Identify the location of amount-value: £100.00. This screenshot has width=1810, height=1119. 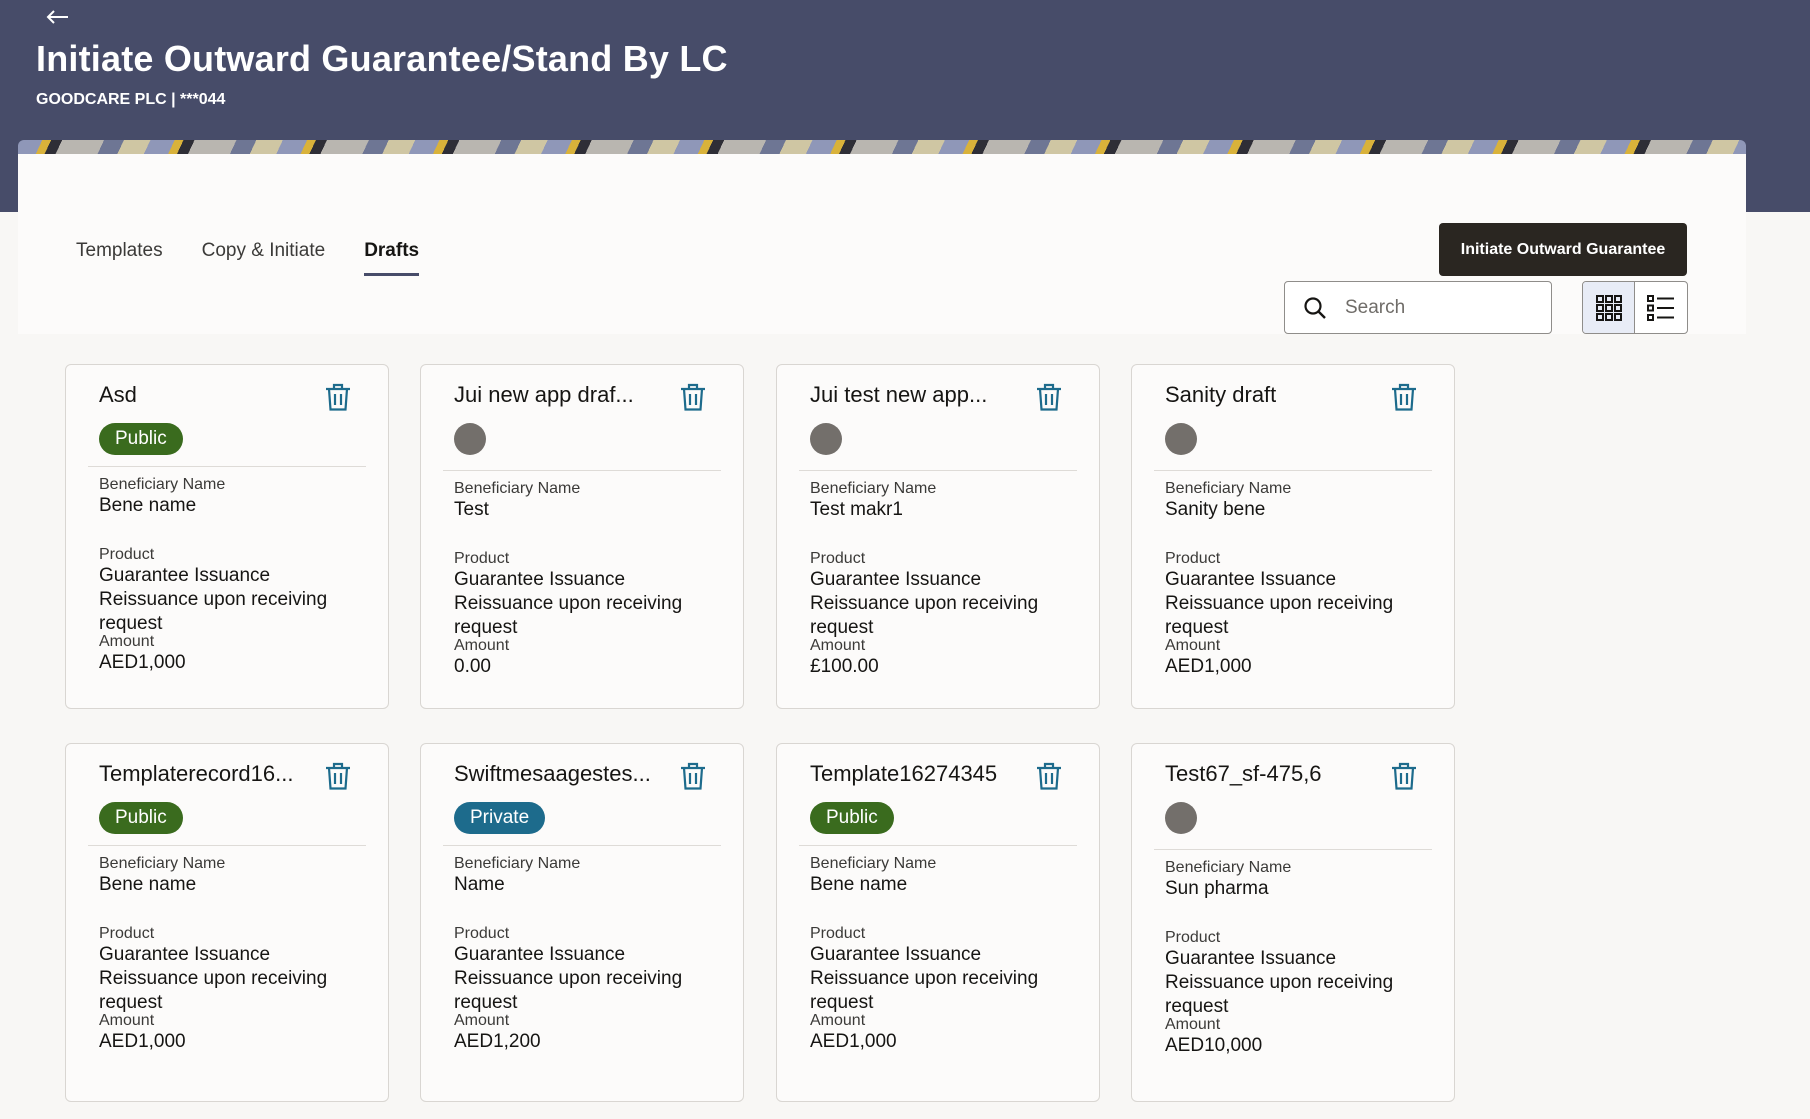
(844, 666).